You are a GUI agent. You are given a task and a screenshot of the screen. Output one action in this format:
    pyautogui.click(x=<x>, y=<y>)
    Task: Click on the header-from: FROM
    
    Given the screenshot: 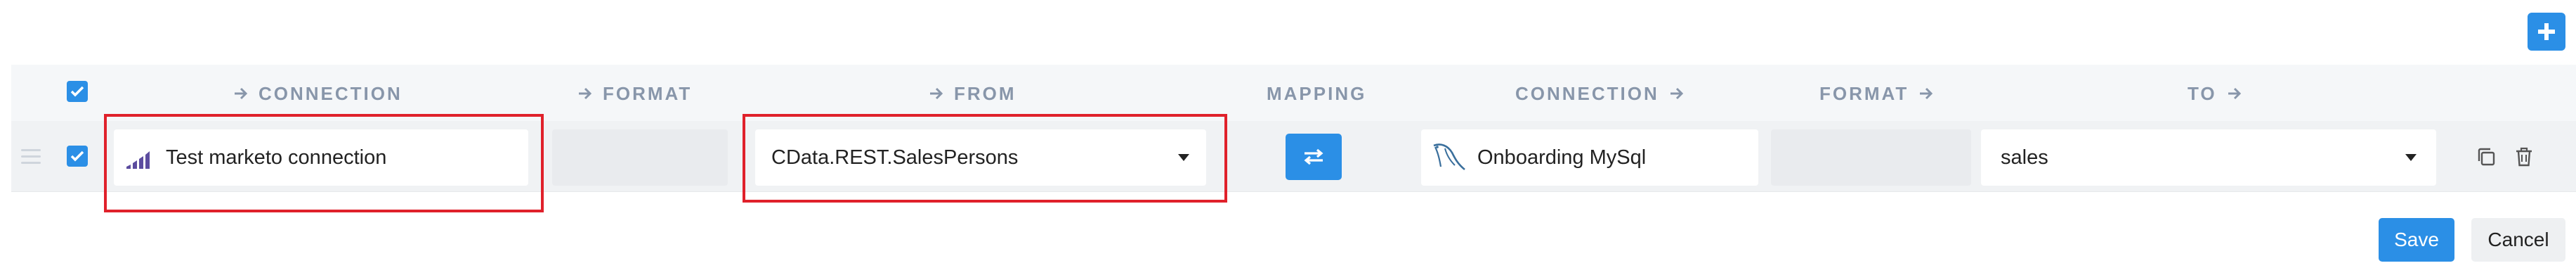 What is the action you would take?
    pyautogui.click(x=972, y=93)
    